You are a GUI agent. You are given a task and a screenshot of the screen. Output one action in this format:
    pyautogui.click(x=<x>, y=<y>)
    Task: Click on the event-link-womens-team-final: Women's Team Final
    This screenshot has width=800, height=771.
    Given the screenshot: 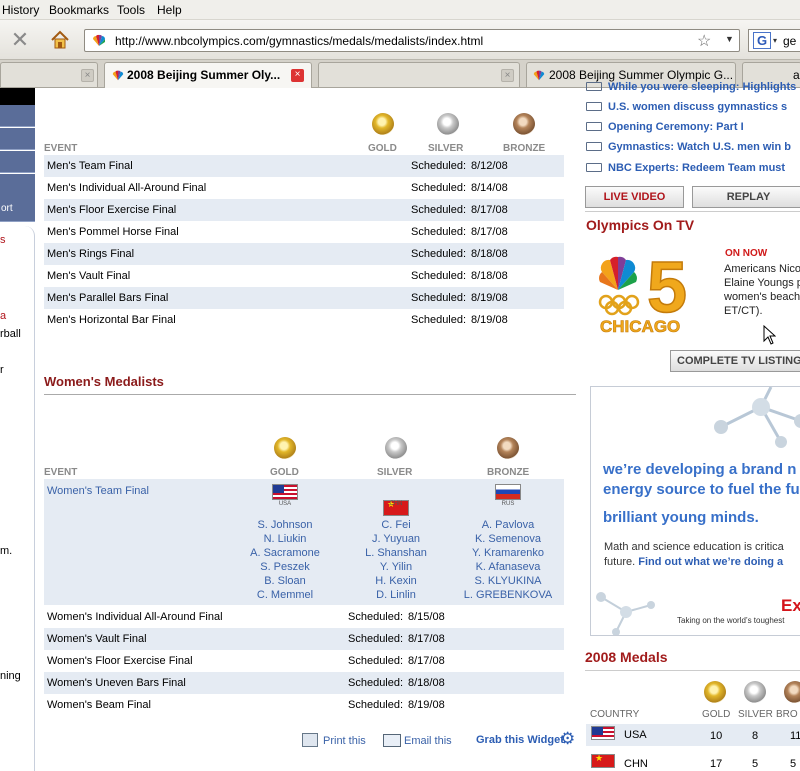 What is the action you would take?
    pyautogui.click(x=98, y=491)
    